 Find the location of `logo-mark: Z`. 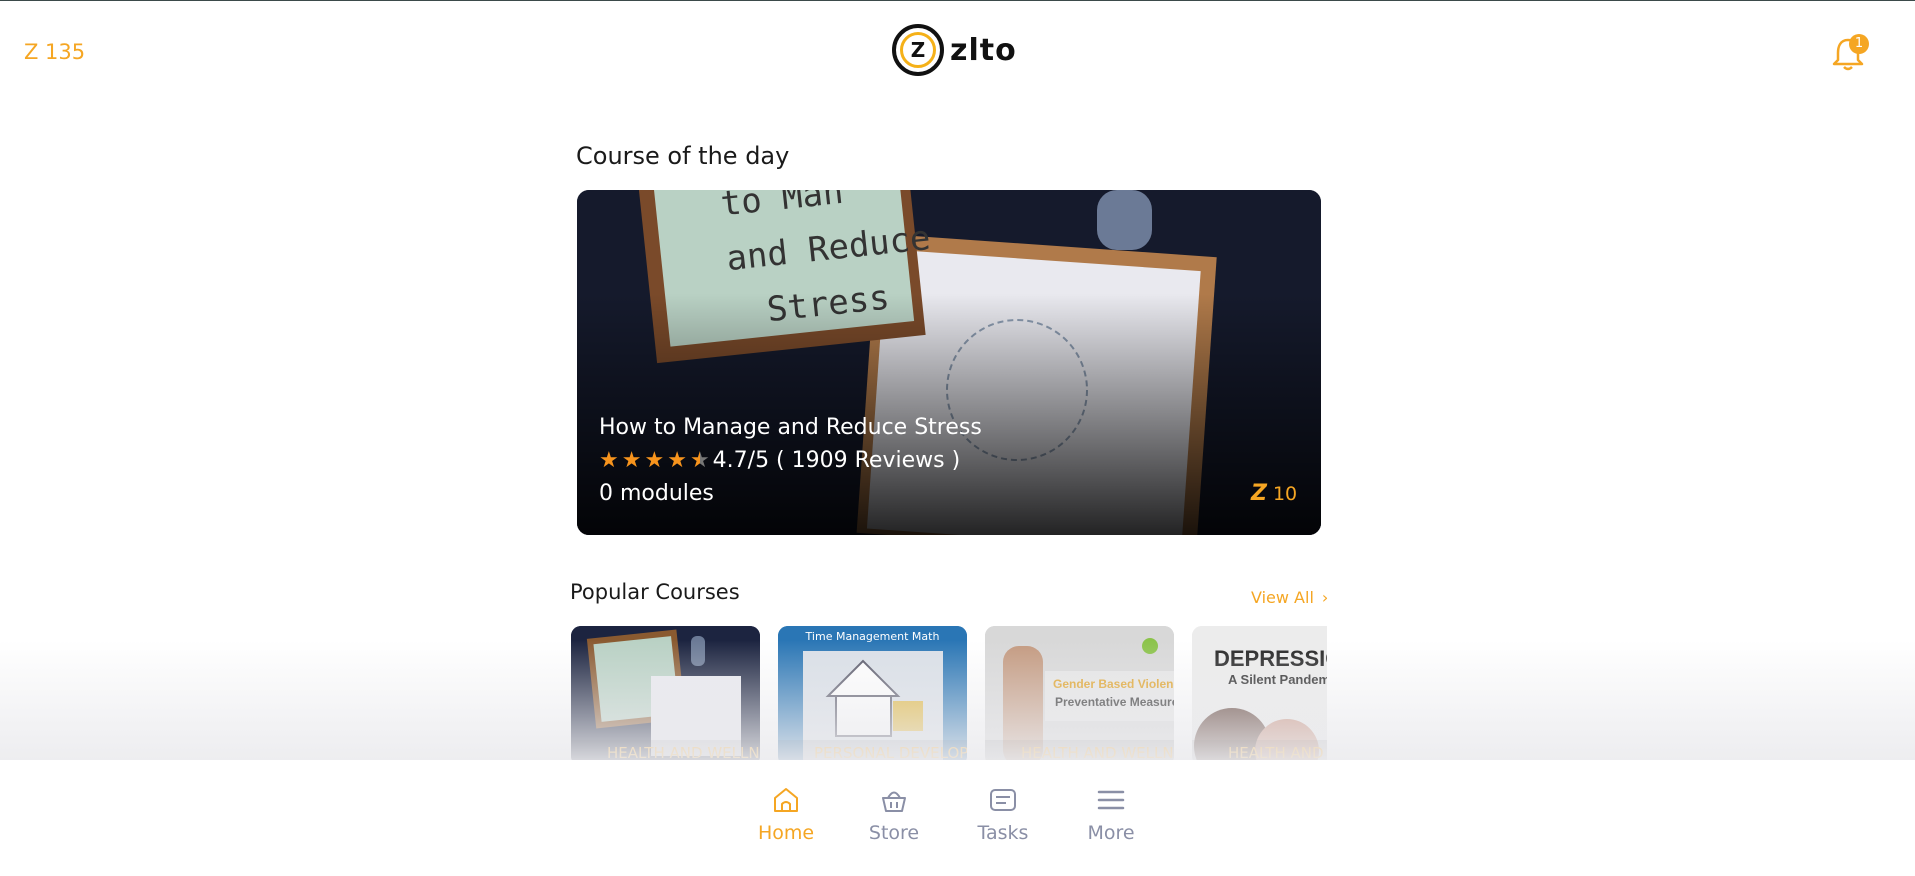

logo-mark: Z is located at coordinates (918, 50).